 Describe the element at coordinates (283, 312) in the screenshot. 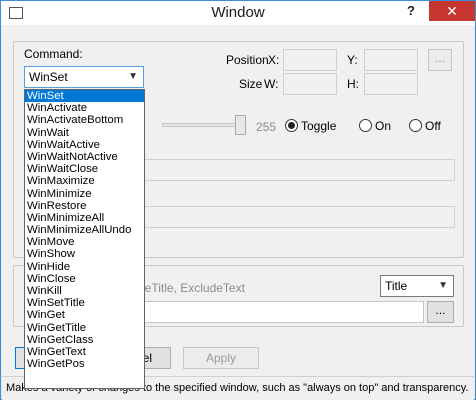

I see `window-title-input` at that location.